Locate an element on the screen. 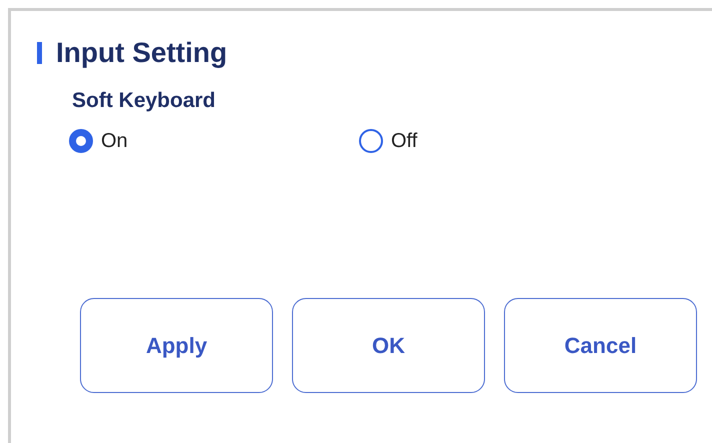  radio-option: On is located at coordinates (214, 141).